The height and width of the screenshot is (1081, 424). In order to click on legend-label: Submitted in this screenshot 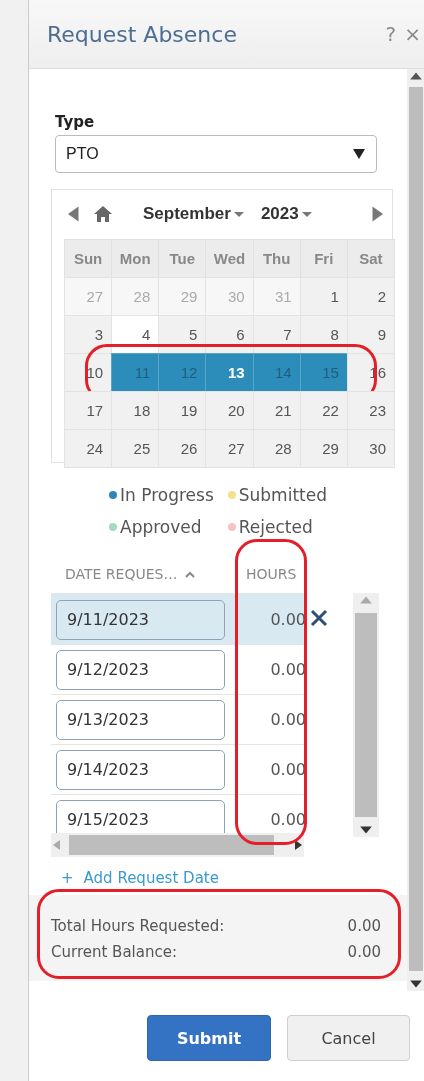, I will do `click(282, 495)`.